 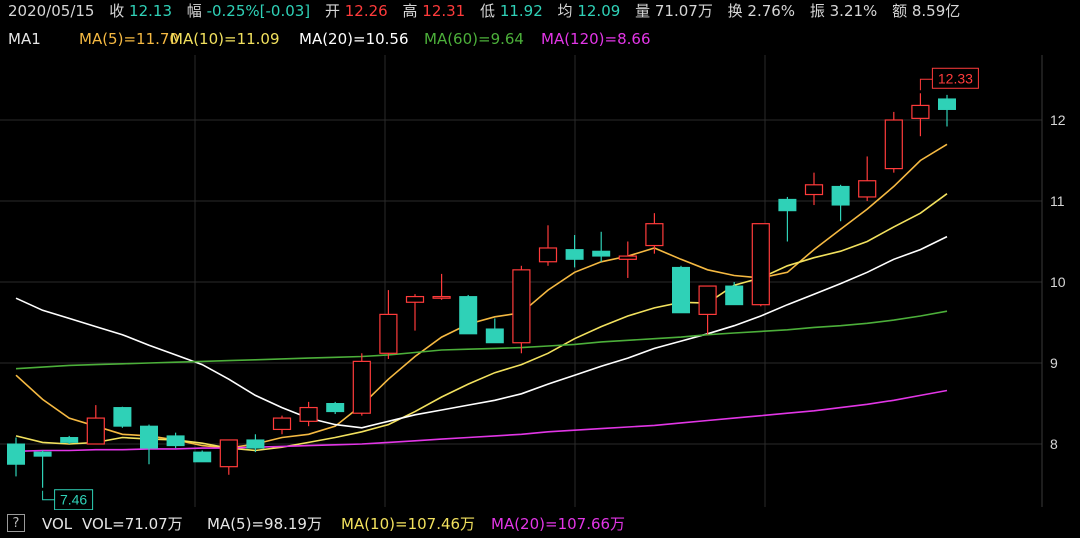 I want to click on close-value: 12.13, so click(x=150, y=11).